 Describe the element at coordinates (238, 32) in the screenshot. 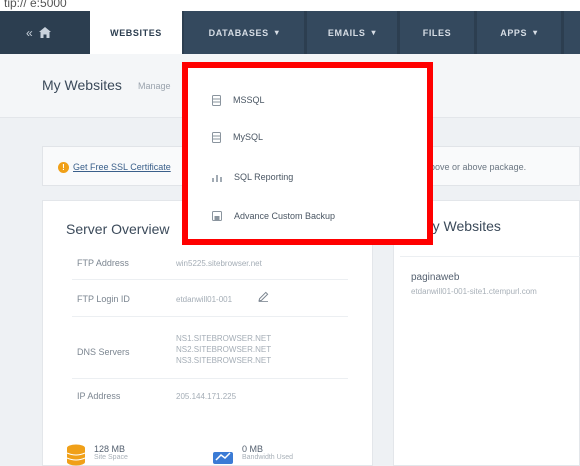

I see `tab-databases-label: DATABASES` at that location.